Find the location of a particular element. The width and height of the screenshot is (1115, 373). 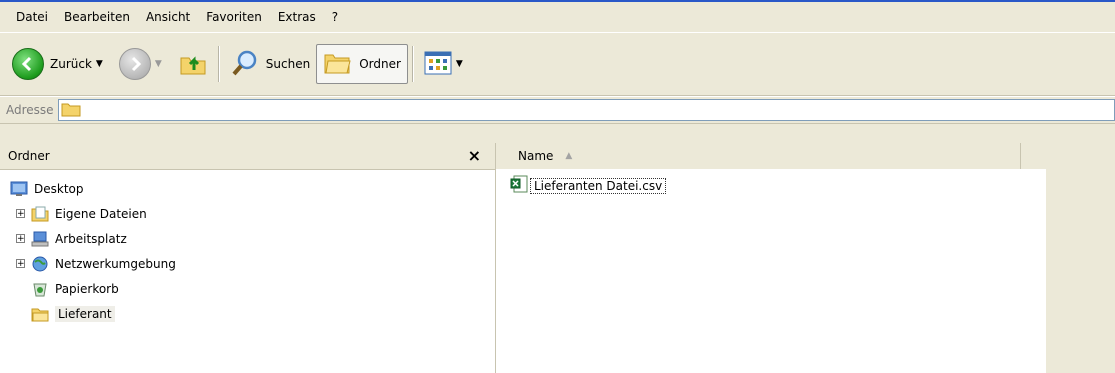

column-header-name: Name ▲ is located at coordinates (758, 156).